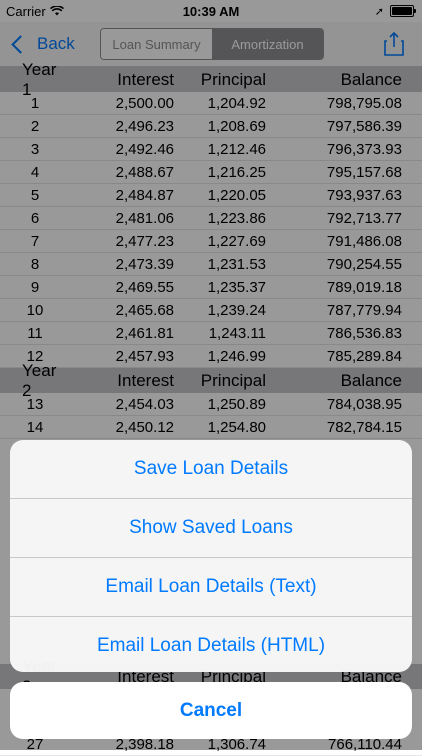  I want to click on cancel-button: Cancel, so click(211, 710).